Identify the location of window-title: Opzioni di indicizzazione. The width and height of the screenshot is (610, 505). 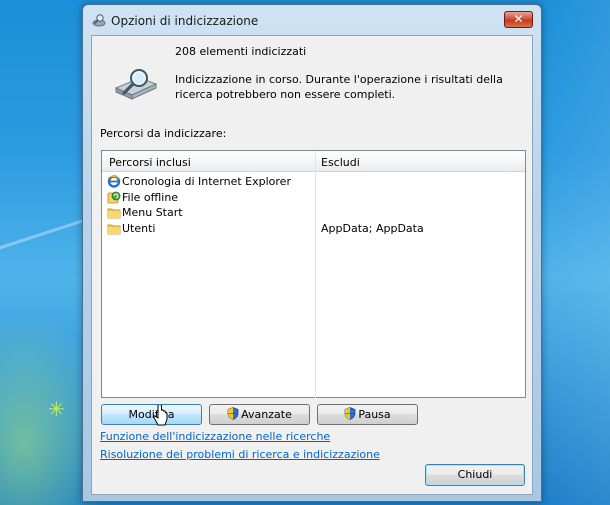
(185, 21).